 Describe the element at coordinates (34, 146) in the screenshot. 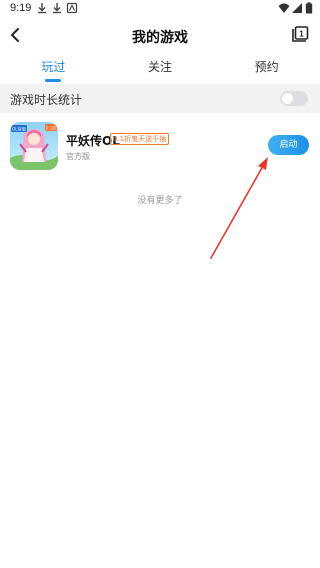

I see `game-cover-icon: OL官版 0.1折` at that location.